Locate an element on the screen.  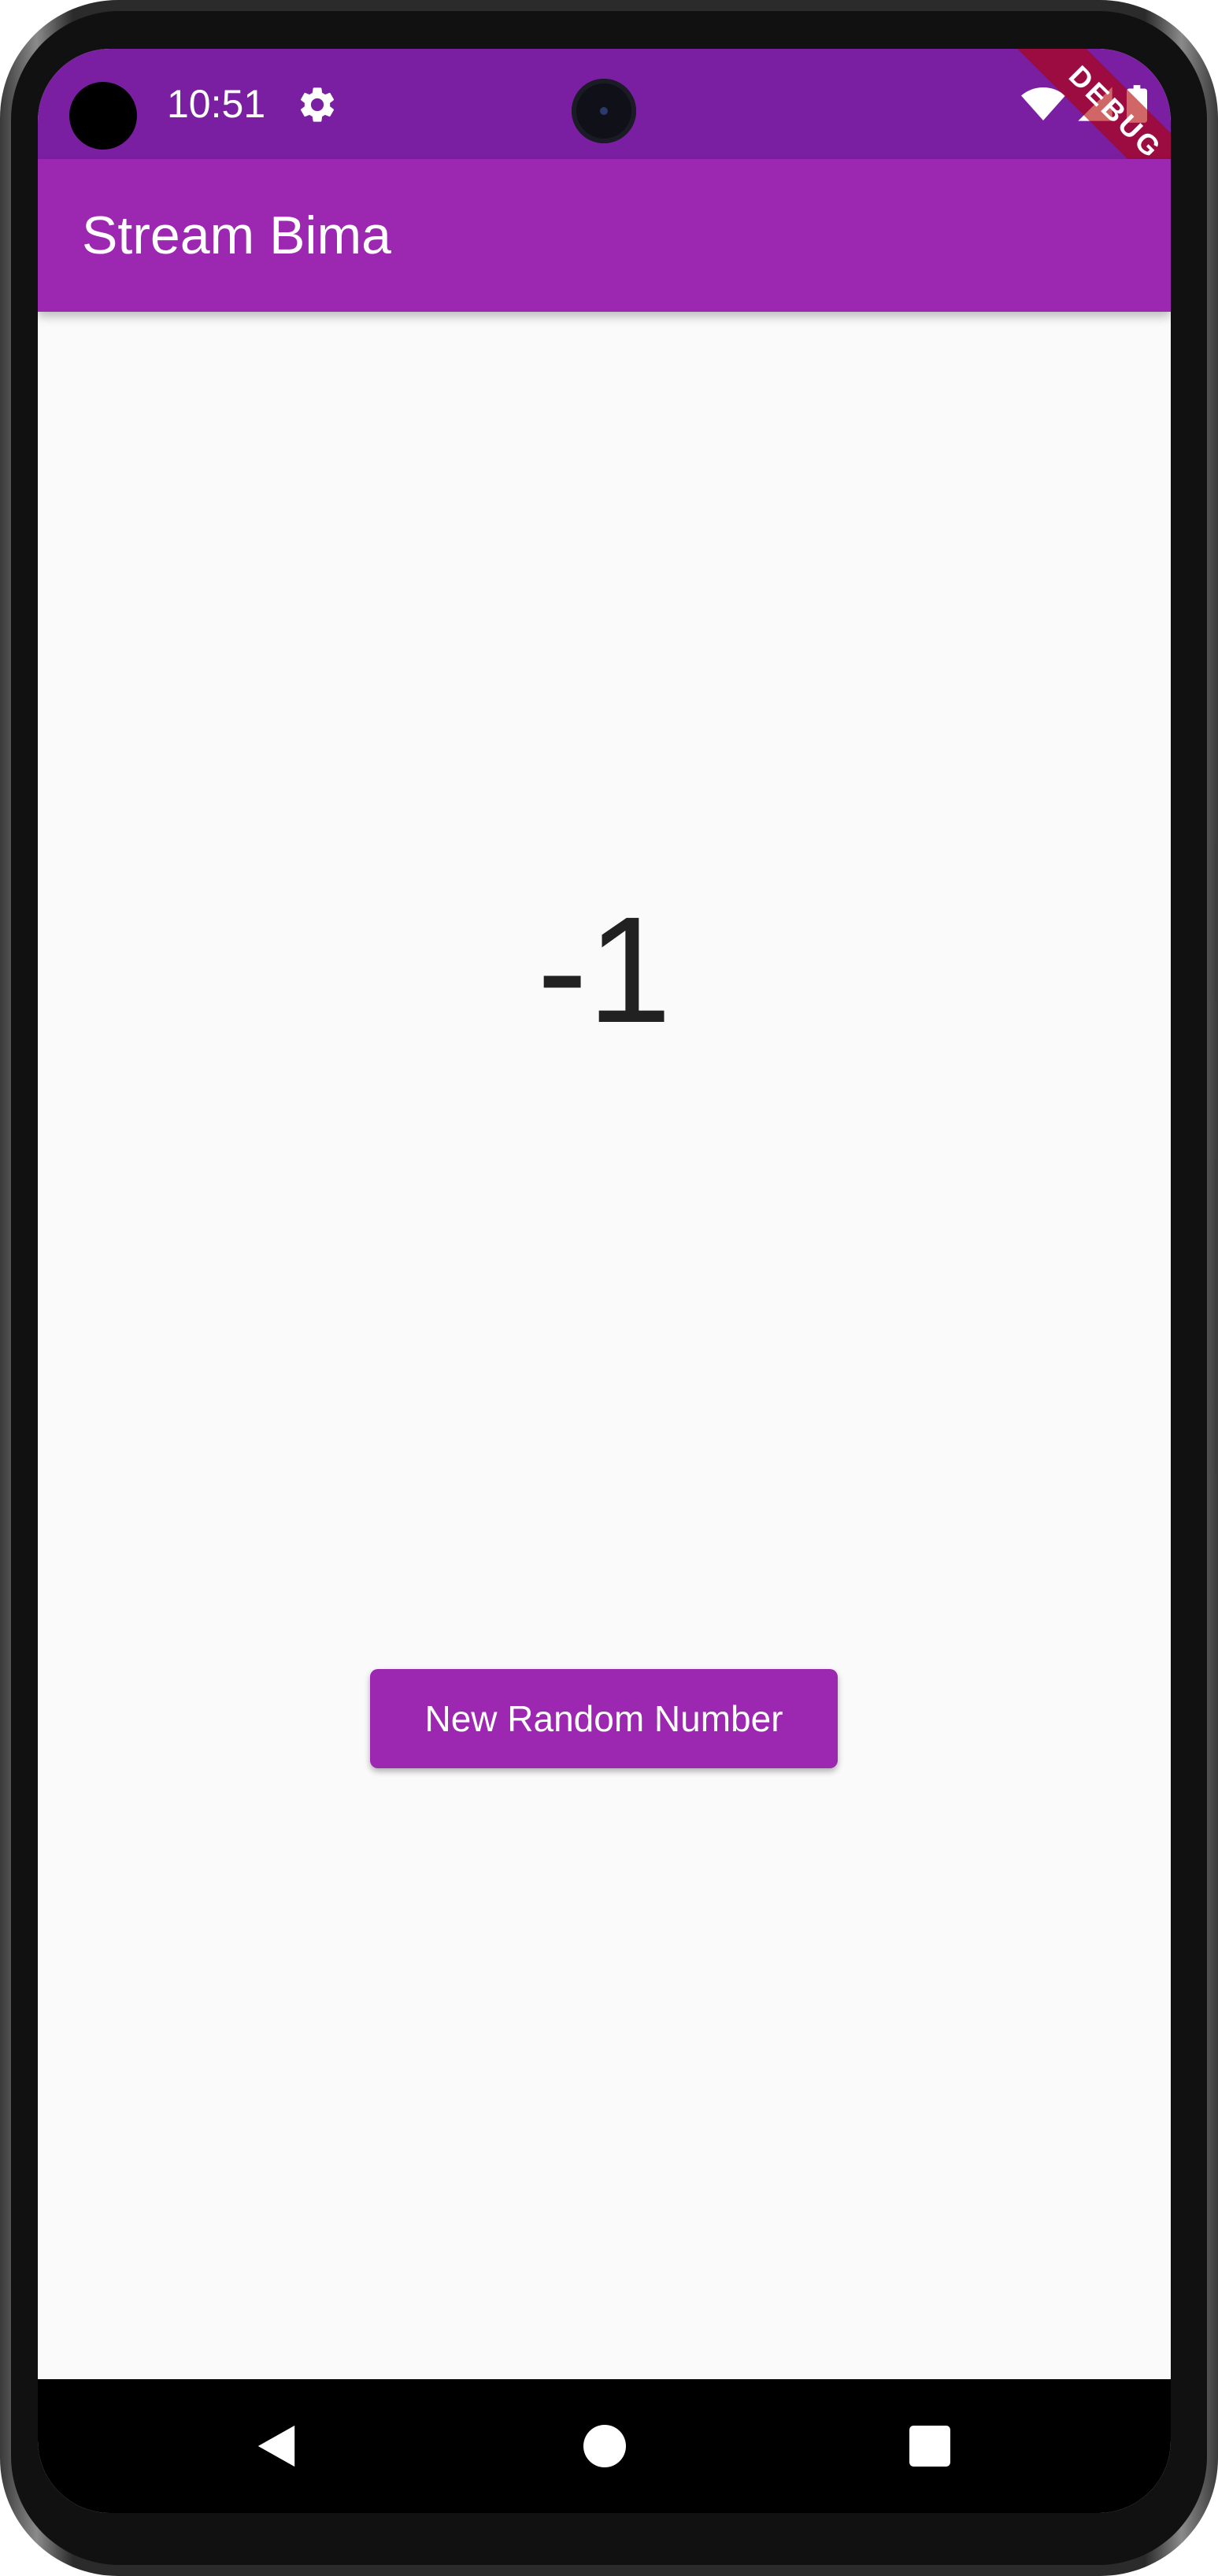
volume-button is located at coordinates (1216, 1314).